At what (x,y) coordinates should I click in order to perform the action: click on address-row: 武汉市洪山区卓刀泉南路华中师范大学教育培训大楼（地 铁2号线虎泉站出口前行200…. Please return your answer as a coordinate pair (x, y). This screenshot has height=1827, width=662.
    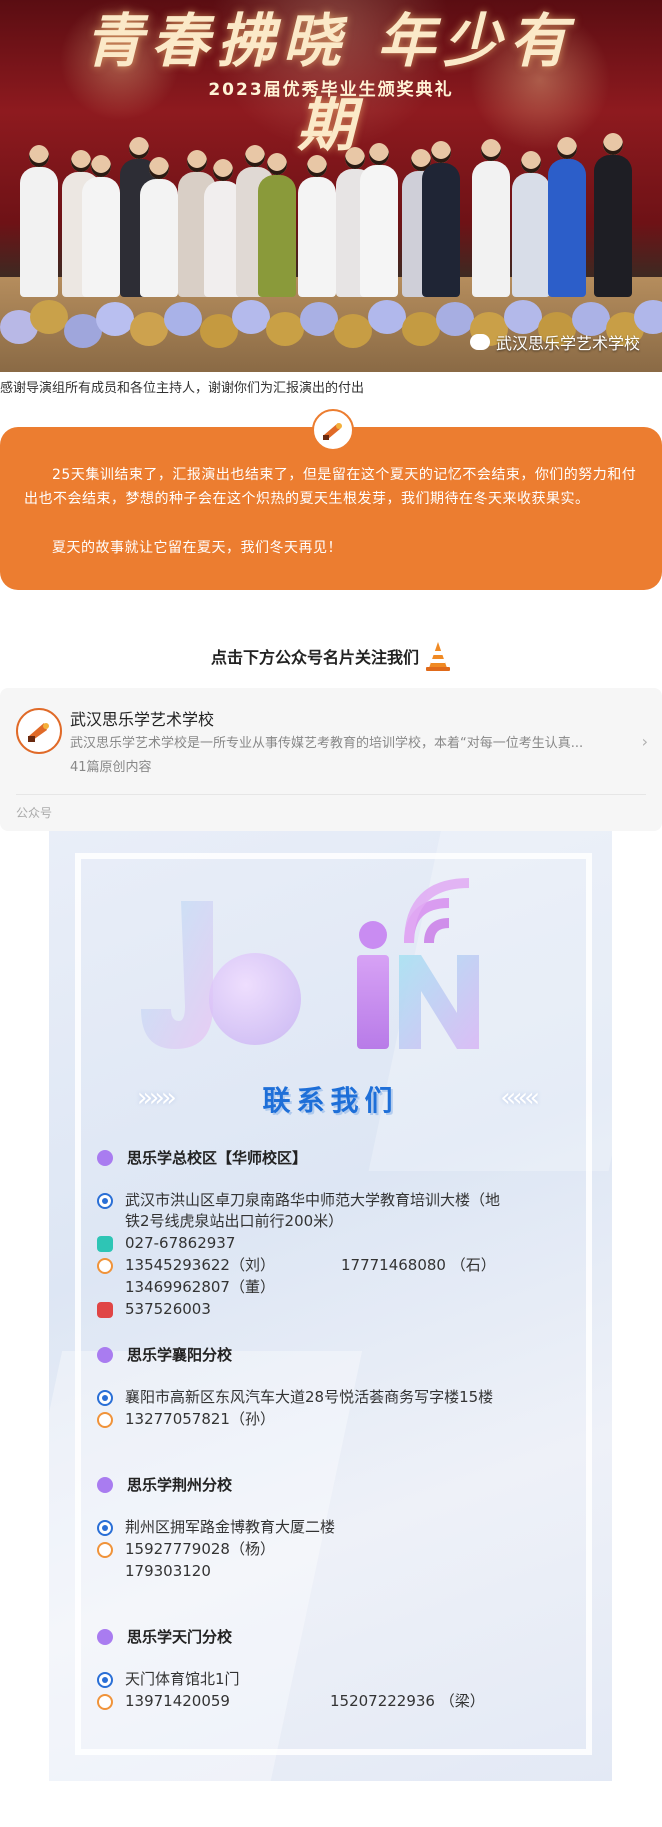
    Looking at the image, I should click on (298, 1211).